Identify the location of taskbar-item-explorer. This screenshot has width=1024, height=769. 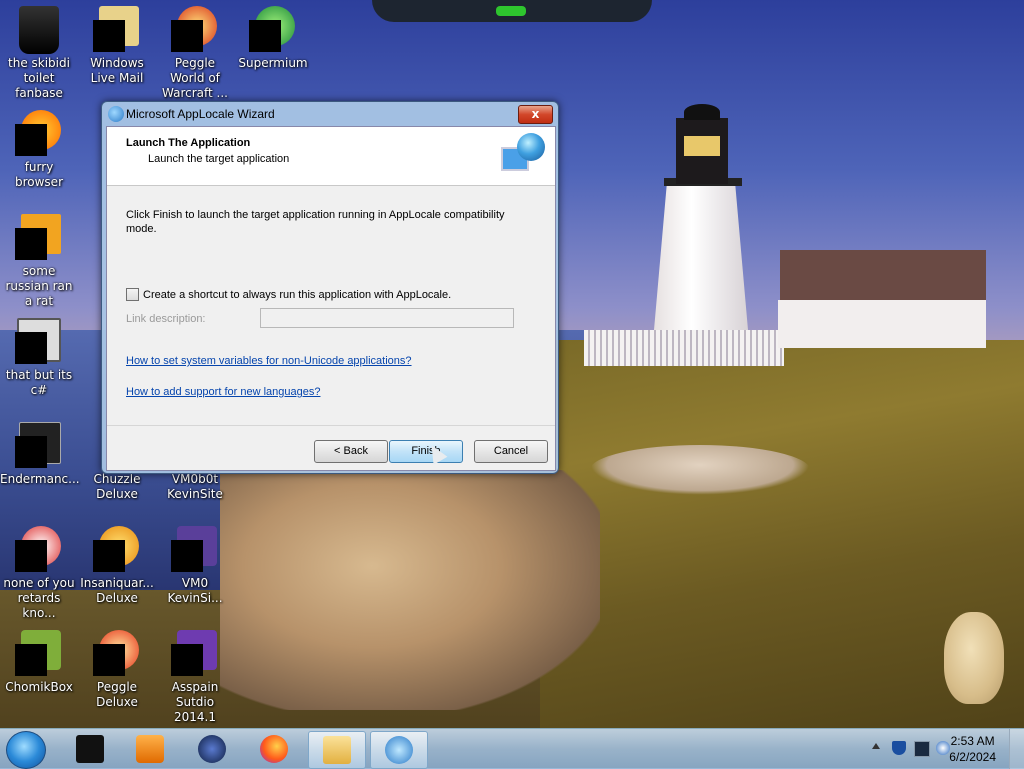
(337, 750).